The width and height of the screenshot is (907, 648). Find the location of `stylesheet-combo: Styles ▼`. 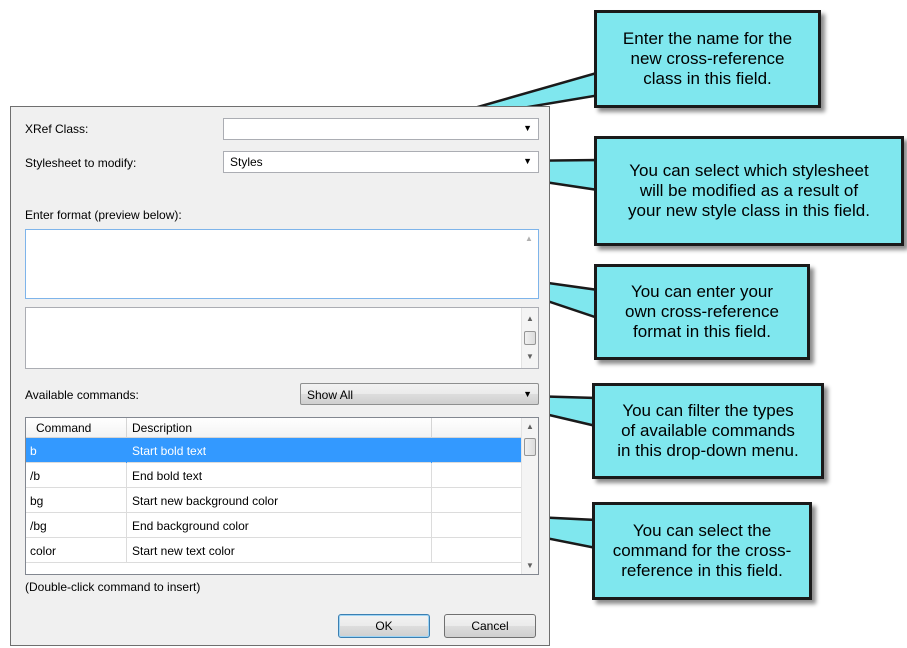

stylesheet-combo: Styles ▼ is located at coordinates (381, 162).